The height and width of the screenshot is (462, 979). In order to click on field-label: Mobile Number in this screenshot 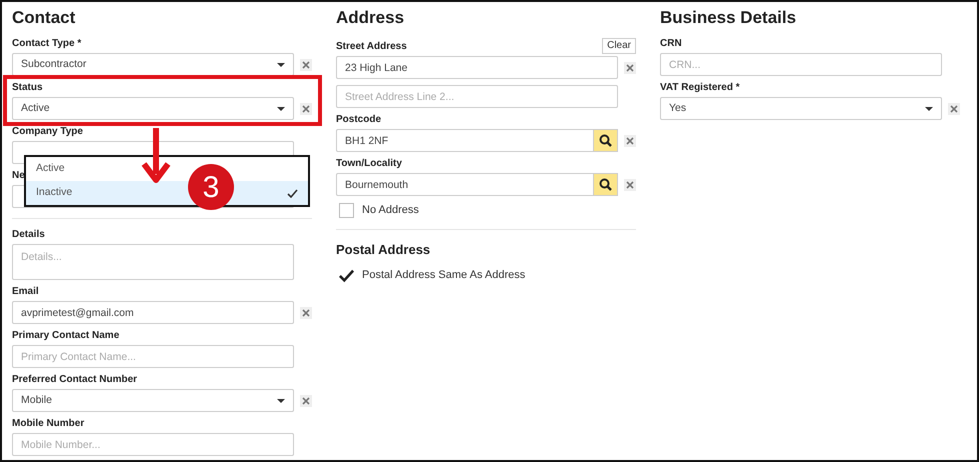, I will do `click(48, 424)`.